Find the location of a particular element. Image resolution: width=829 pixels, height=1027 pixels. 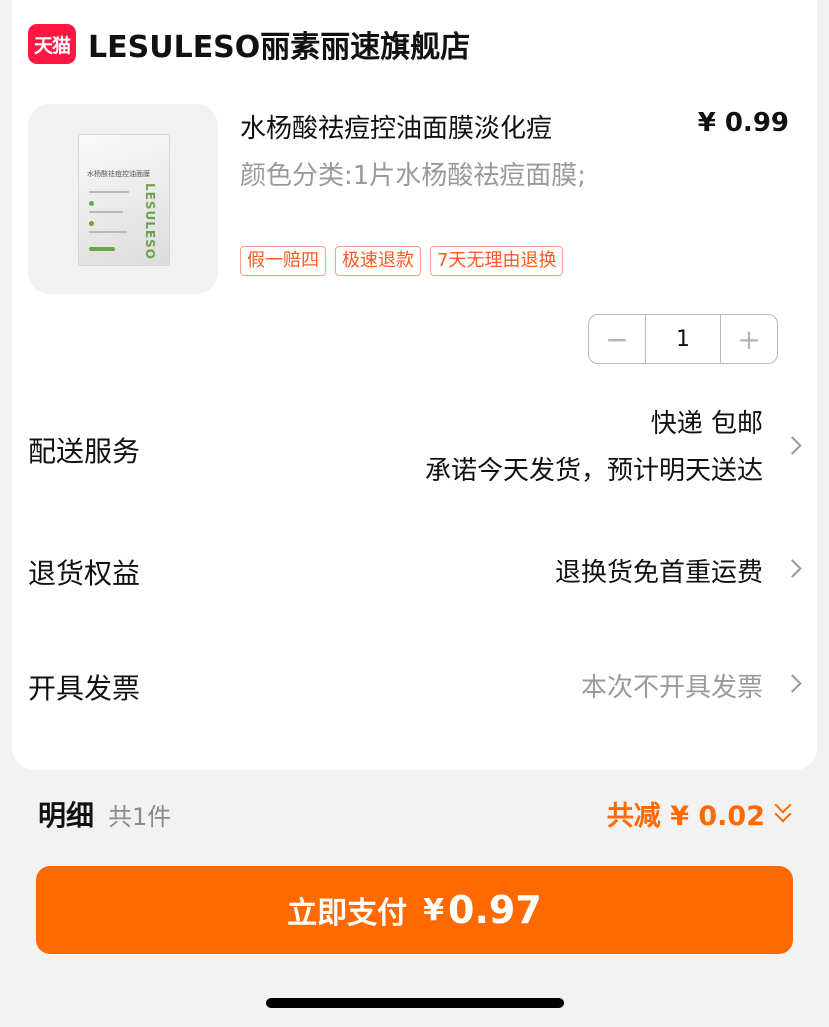

shop-name: LESULESO丽素丽速旗舰店 is located at coordinates (279, 44).